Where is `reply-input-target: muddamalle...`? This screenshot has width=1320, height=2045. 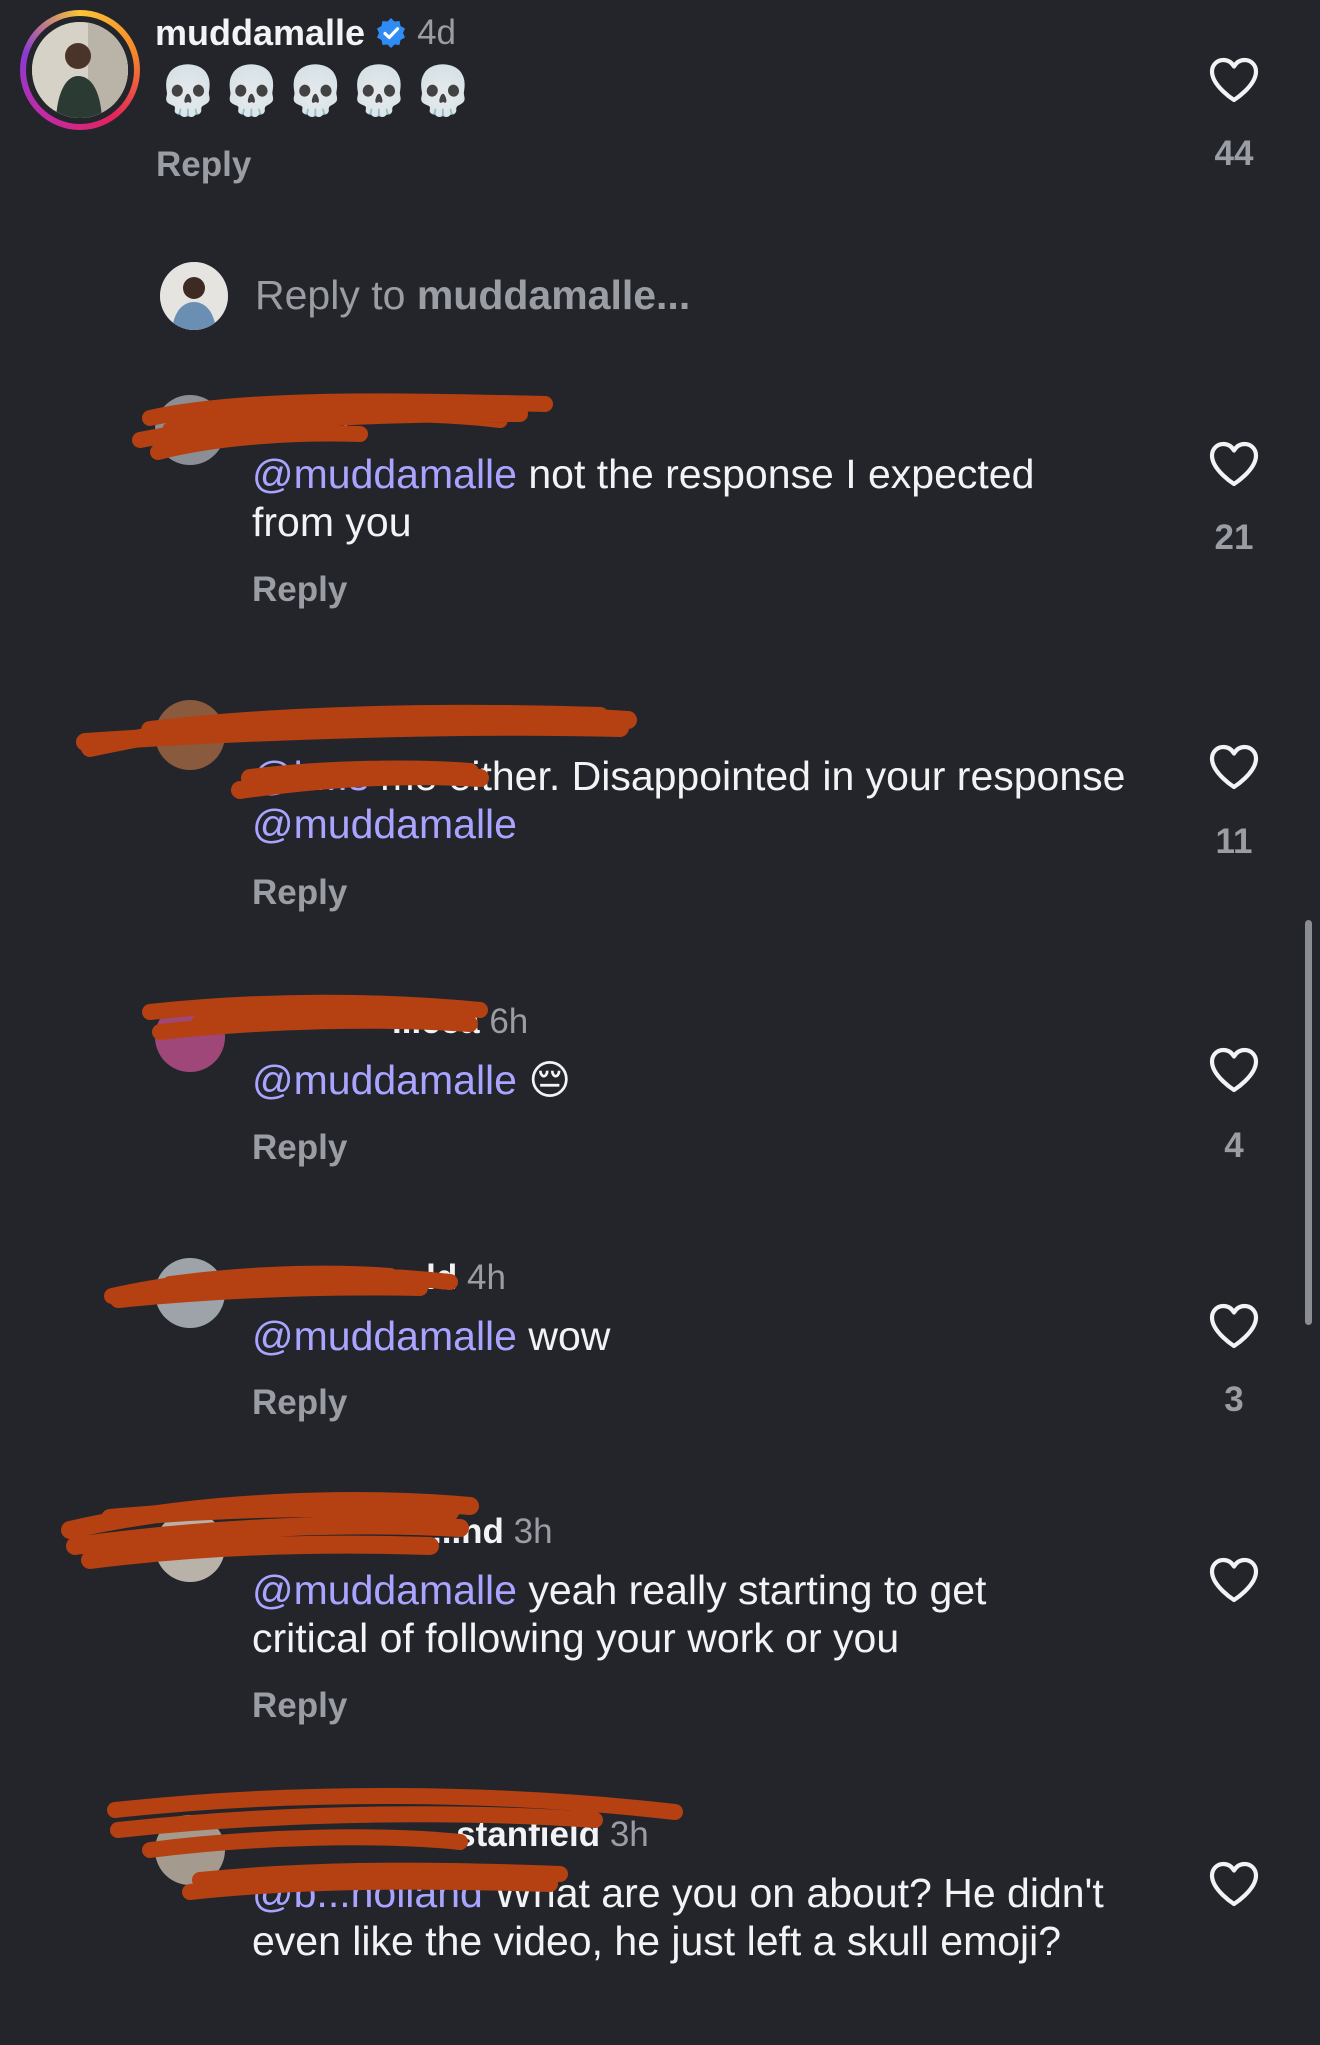
reply-input-target: muddamalle... is located at coordinates (553, 295).